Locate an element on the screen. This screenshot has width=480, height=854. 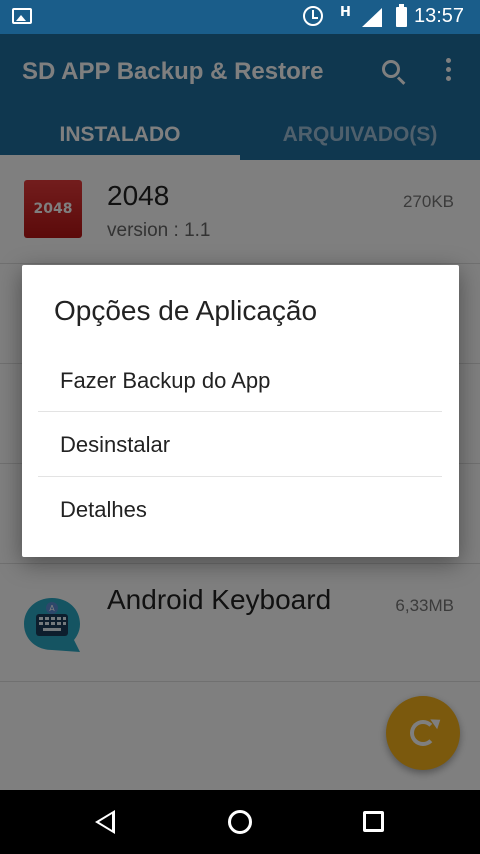
option-label: Fazer Backup do App is located at coordinates (165, 380).